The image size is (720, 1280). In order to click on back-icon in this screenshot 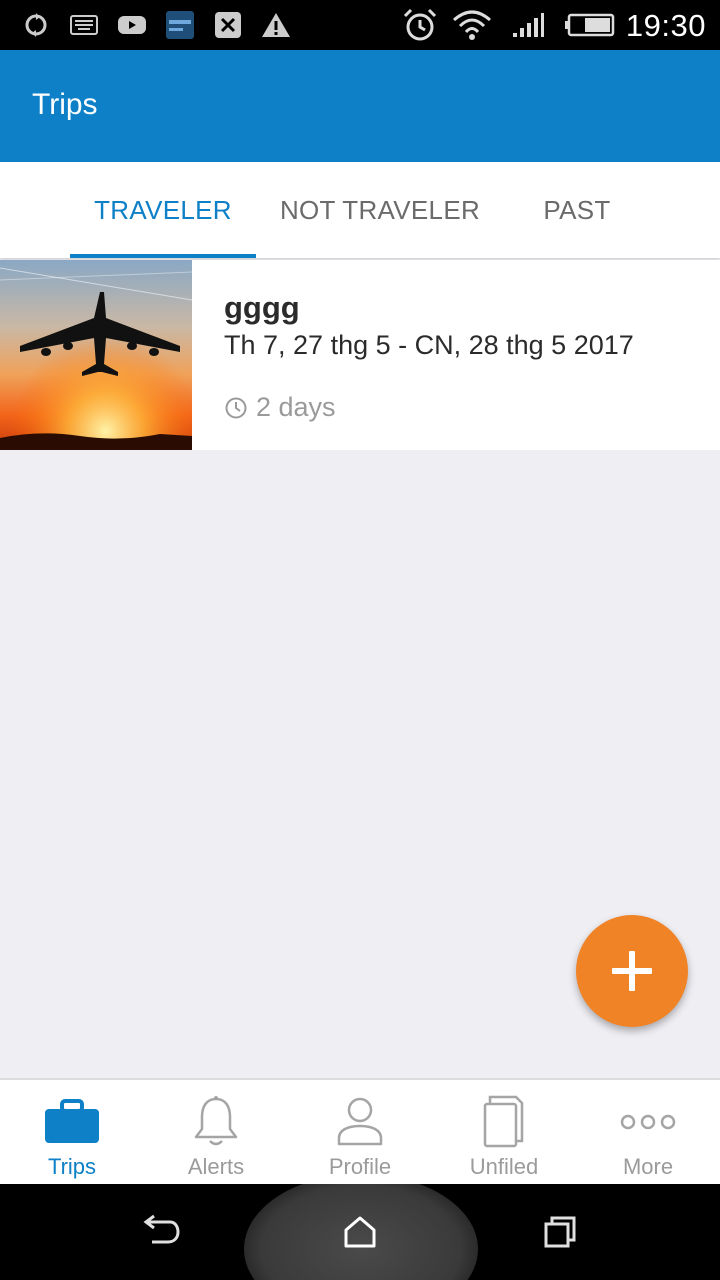, I will do `click(161, 1229)`.